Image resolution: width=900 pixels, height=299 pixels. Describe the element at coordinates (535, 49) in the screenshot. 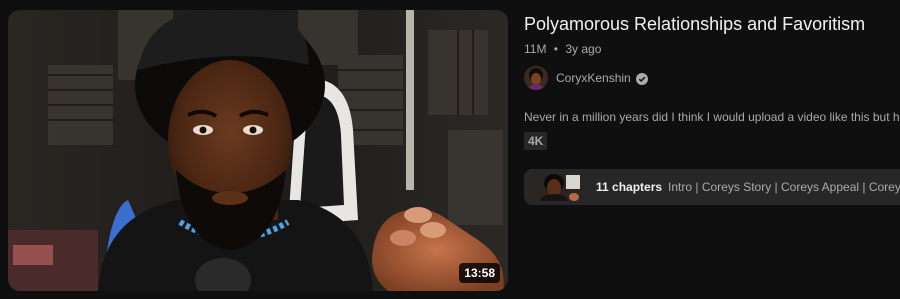

I see `view-count: 11M` at that location.